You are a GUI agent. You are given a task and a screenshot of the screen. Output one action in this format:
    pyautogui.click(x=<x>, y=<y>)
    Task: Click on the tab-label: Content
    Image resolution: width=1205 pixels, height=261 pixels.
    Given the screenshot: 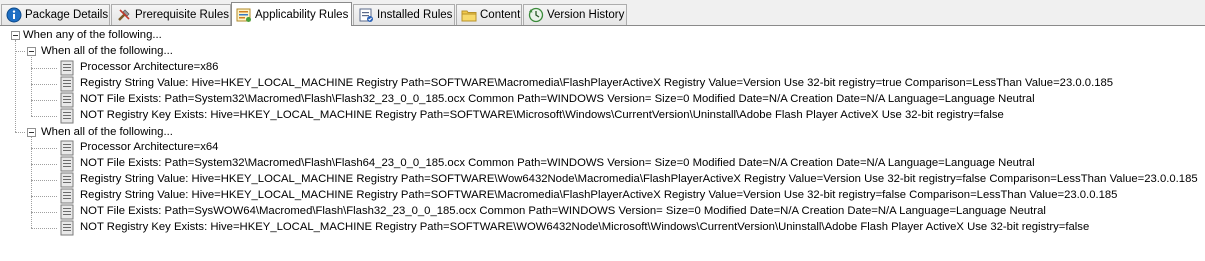 What is the action you would take?
    pyautogui.click(x=500, y=15)
    